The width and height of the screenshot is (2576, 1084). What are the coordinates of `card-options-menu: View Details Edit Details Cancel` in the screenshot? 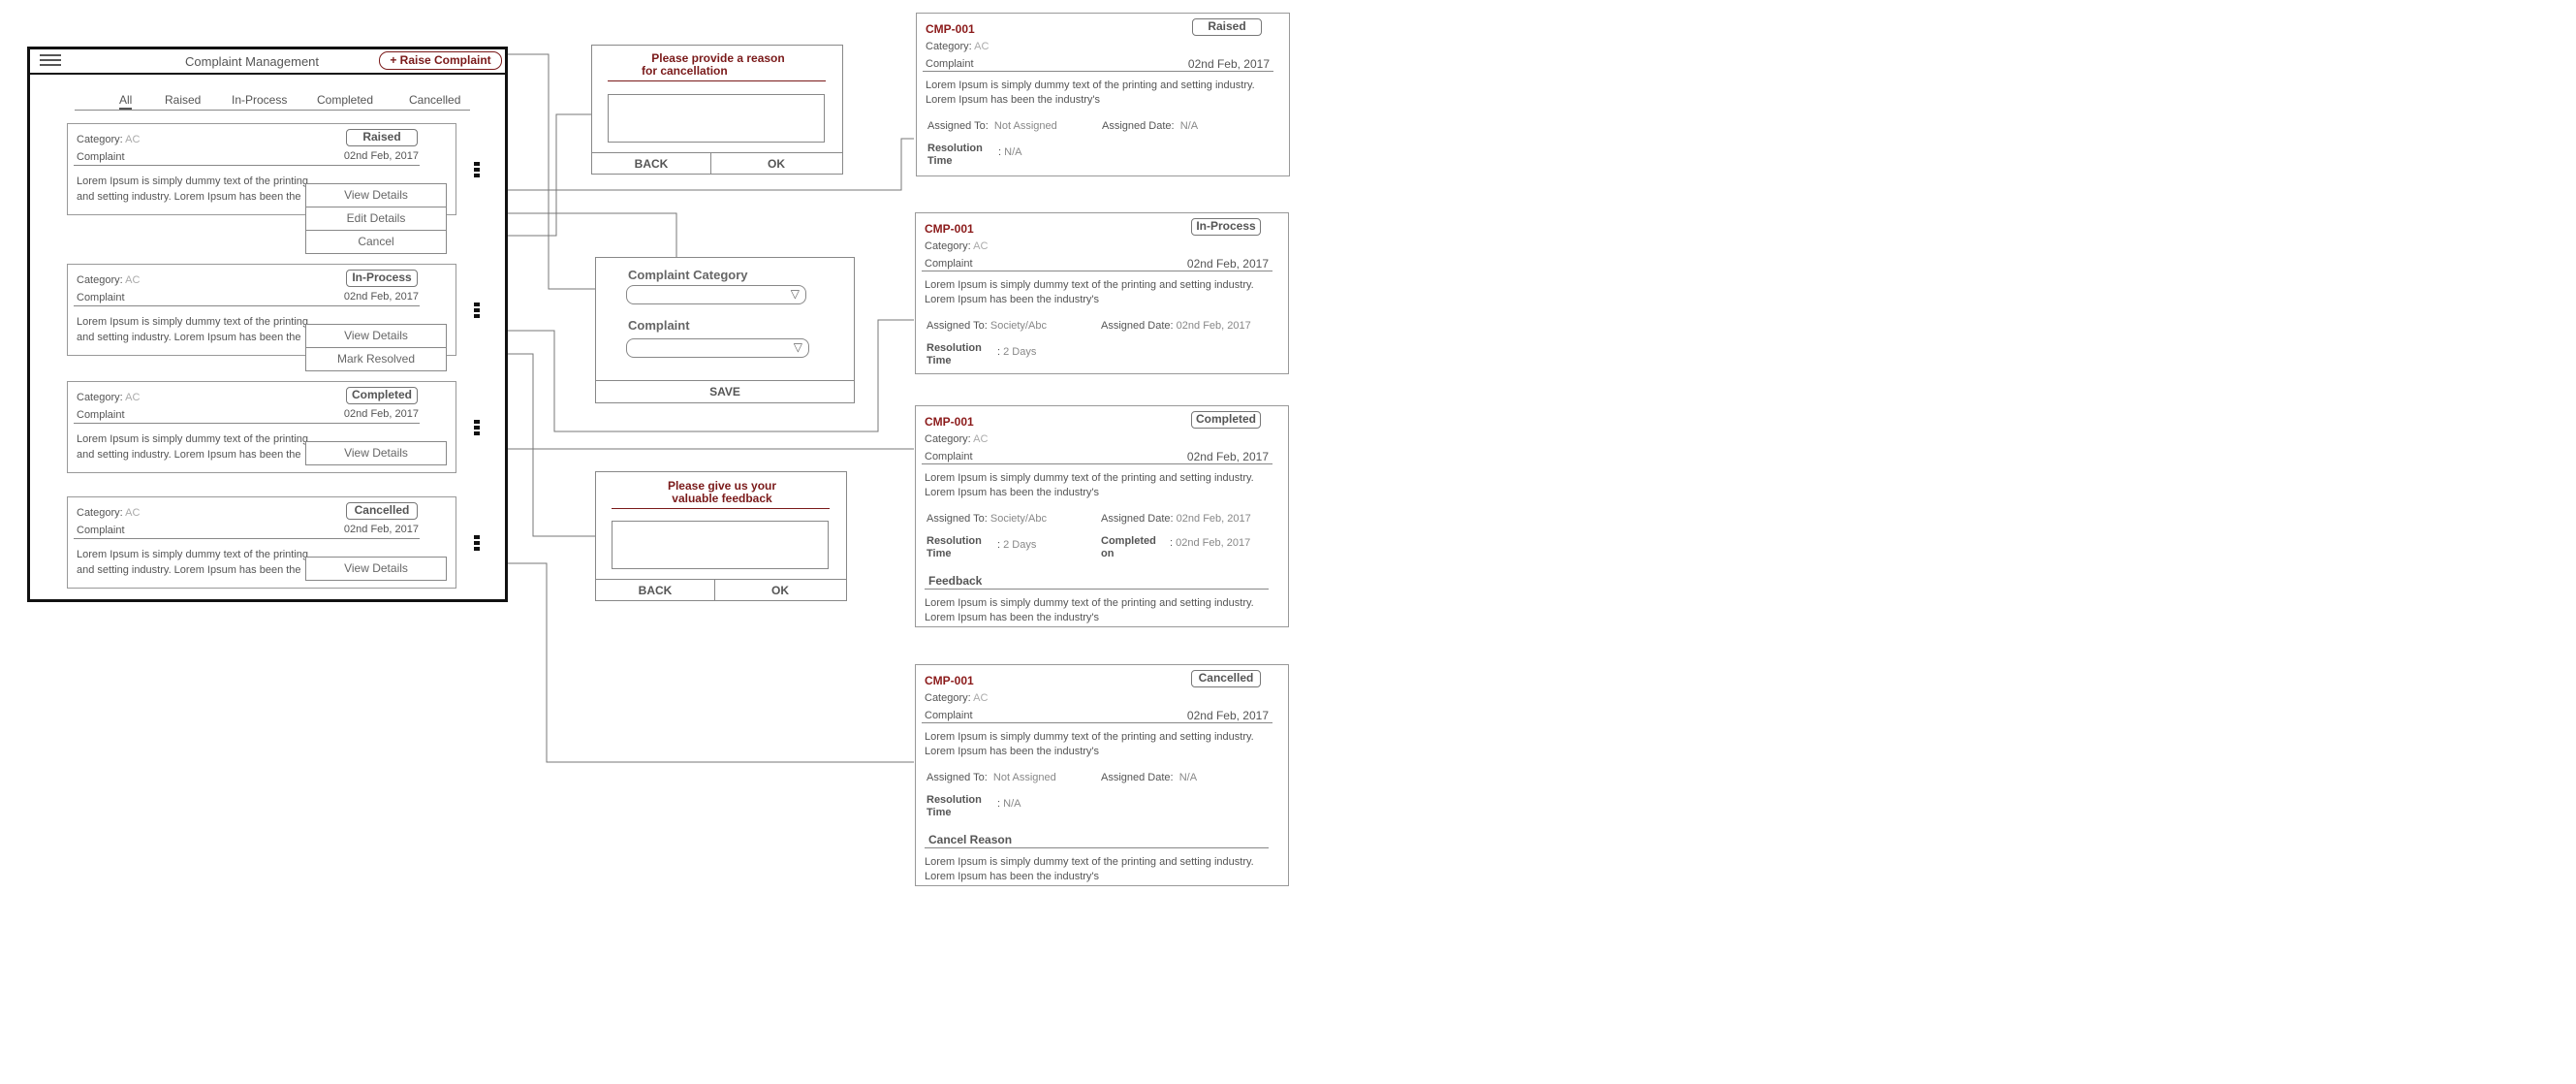 It's located at (376, 218).